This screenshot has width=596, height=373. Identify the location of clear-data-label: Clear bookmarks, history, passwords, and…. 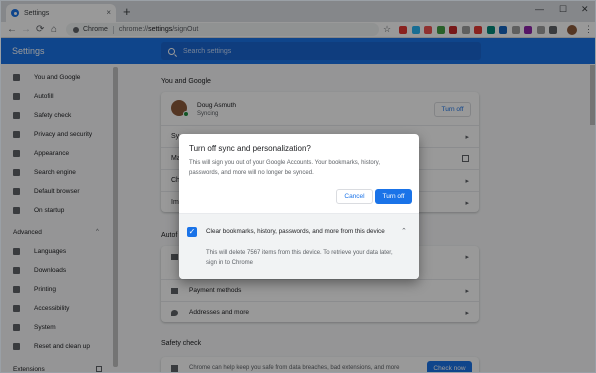
(295, 231).